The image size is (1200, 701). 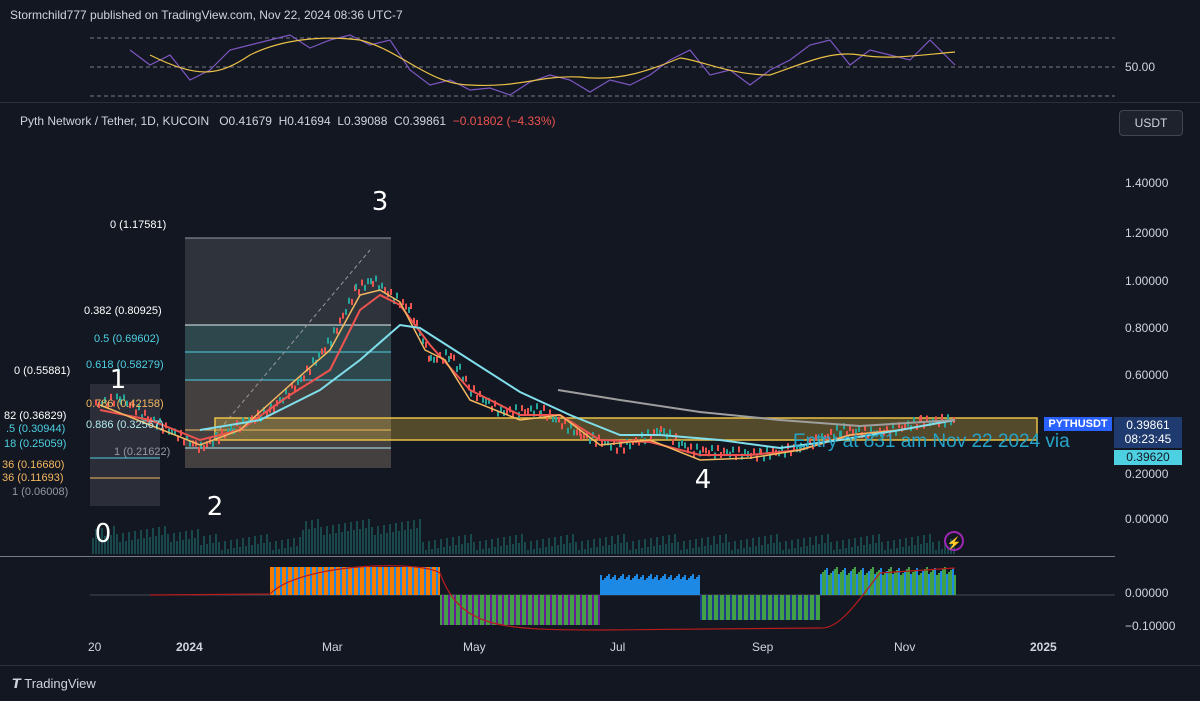 What do you see at coordinates (54, 684) in the screenshot?
I see `footer-brand: 𝙏 TradingView` at bounding box center [54, 684].